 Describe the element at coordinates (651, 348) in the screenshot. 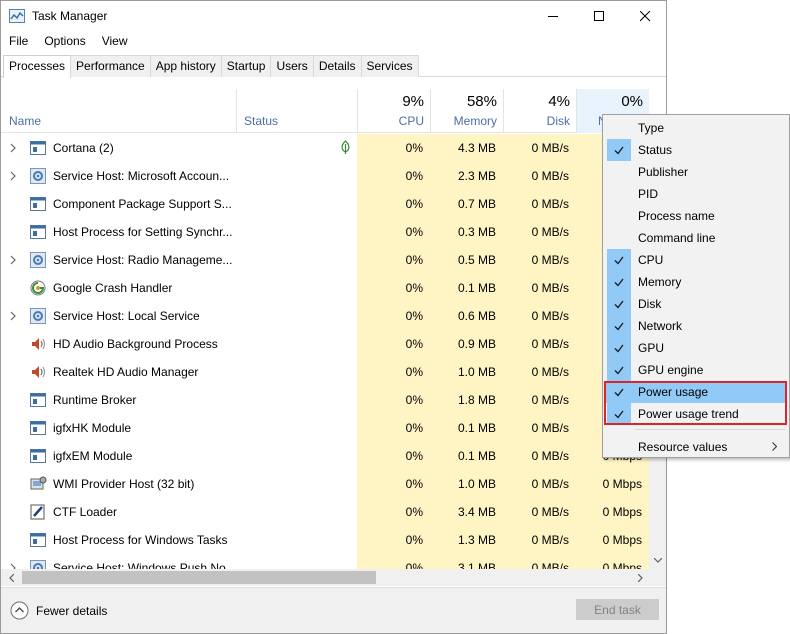

I see `context-menu-item-label: GPU` at that location.